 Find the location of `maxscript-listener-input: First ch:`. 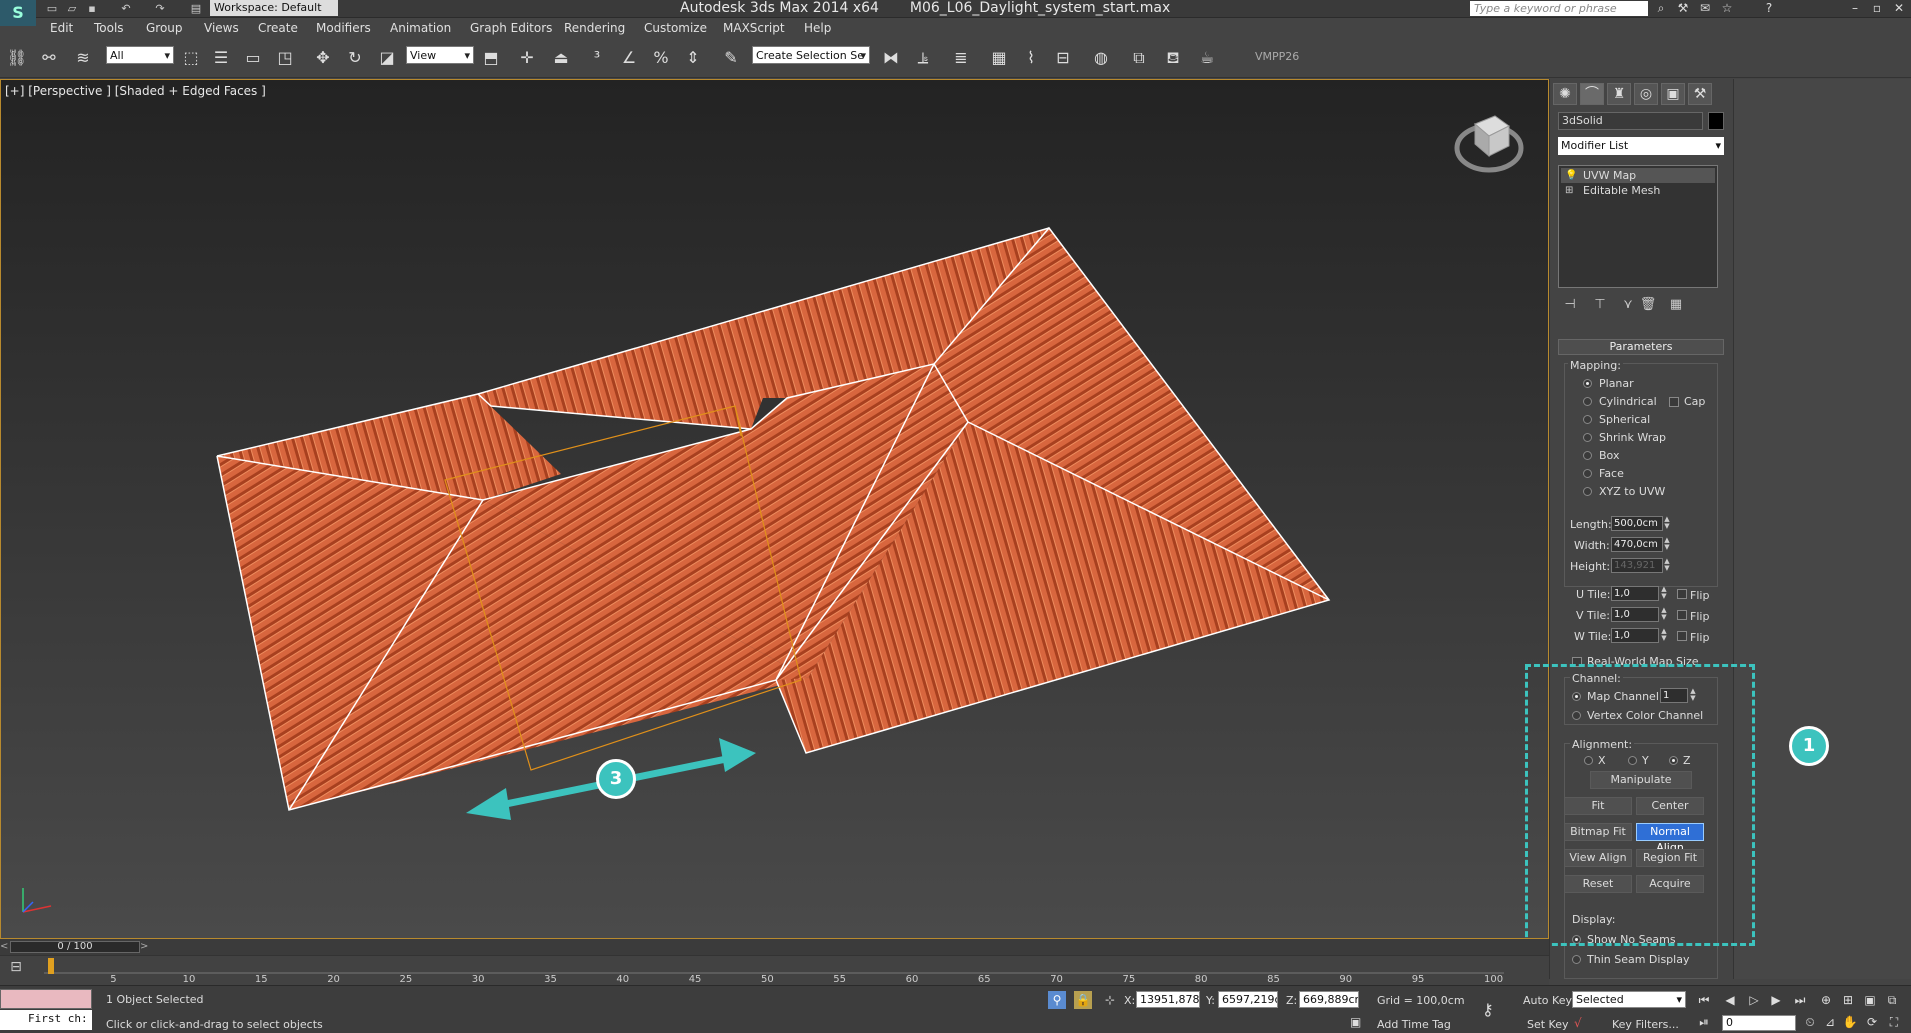

maxscript-listener-input: First ch: is located at coordinates (46, 1020).